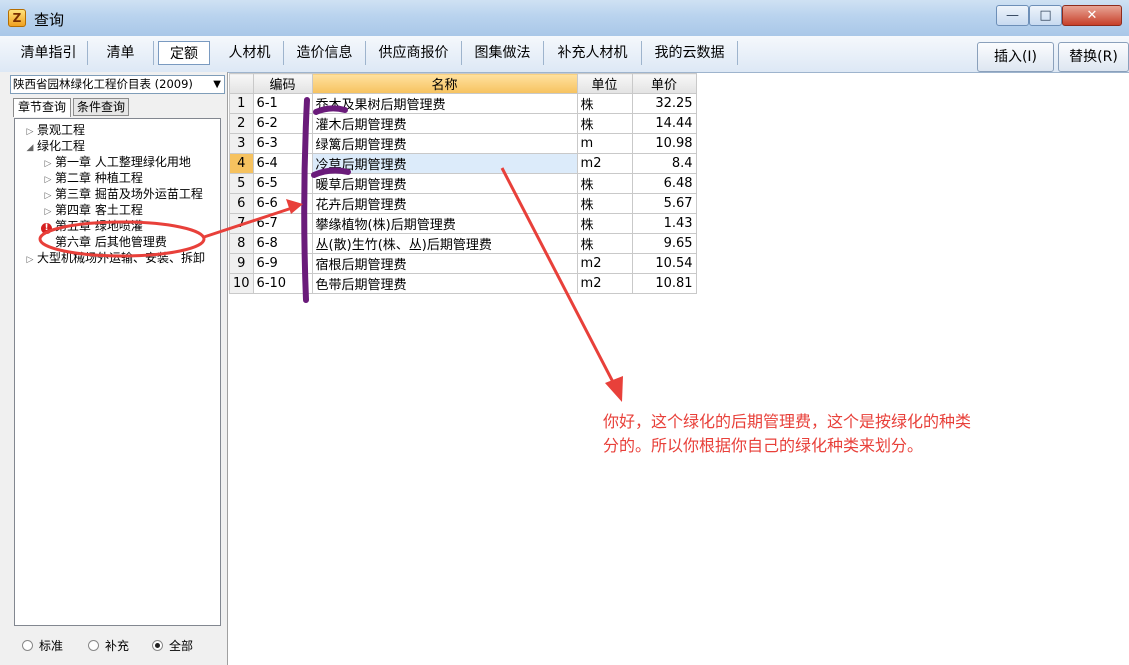  What do you see at coordinates (414, 53) in the screenshot?
I see `tab-supplier-quote: 供应商报价` at bounding box center [414, 53].